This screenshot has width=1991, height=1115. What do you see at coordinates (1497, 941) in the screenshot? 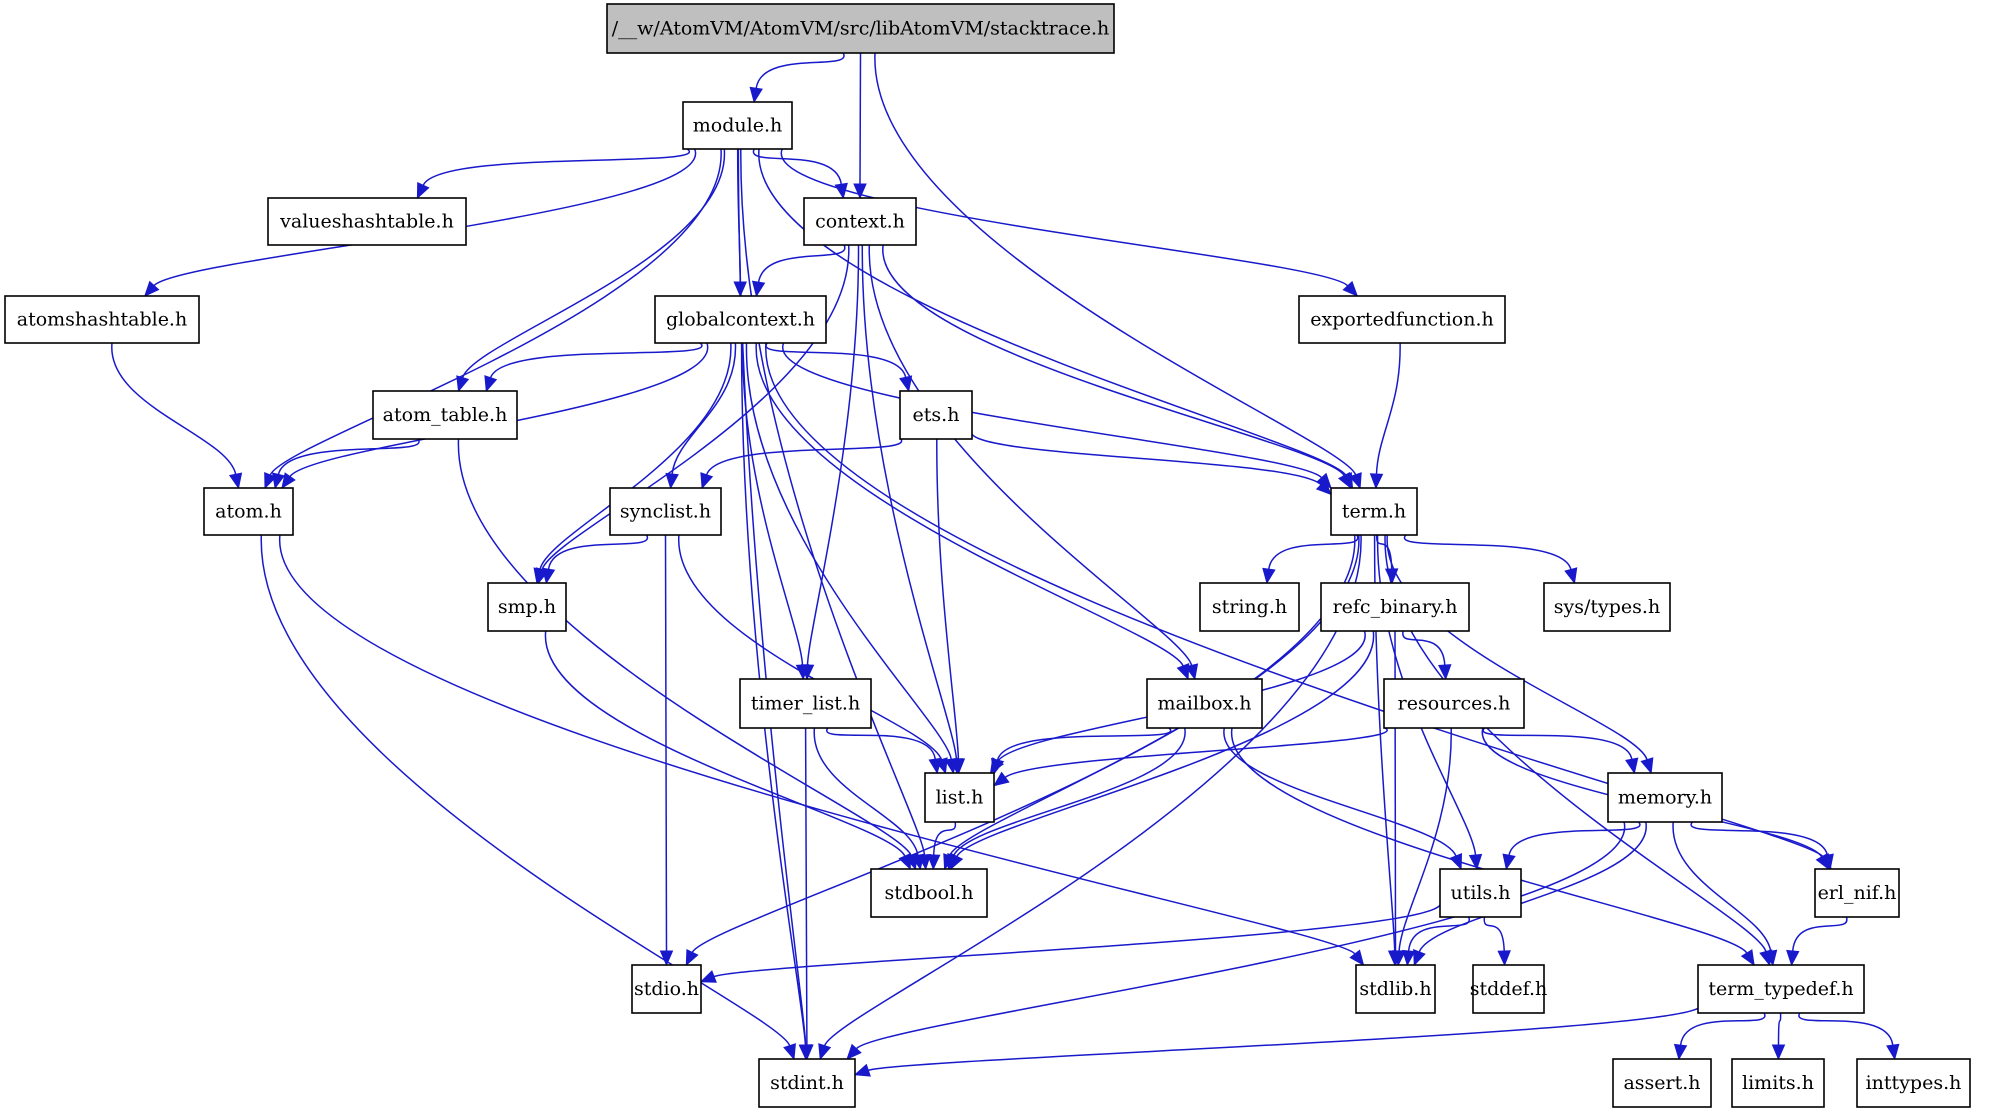
I see `edge-utils-to-stddef` at bounding box center [1497, 941].